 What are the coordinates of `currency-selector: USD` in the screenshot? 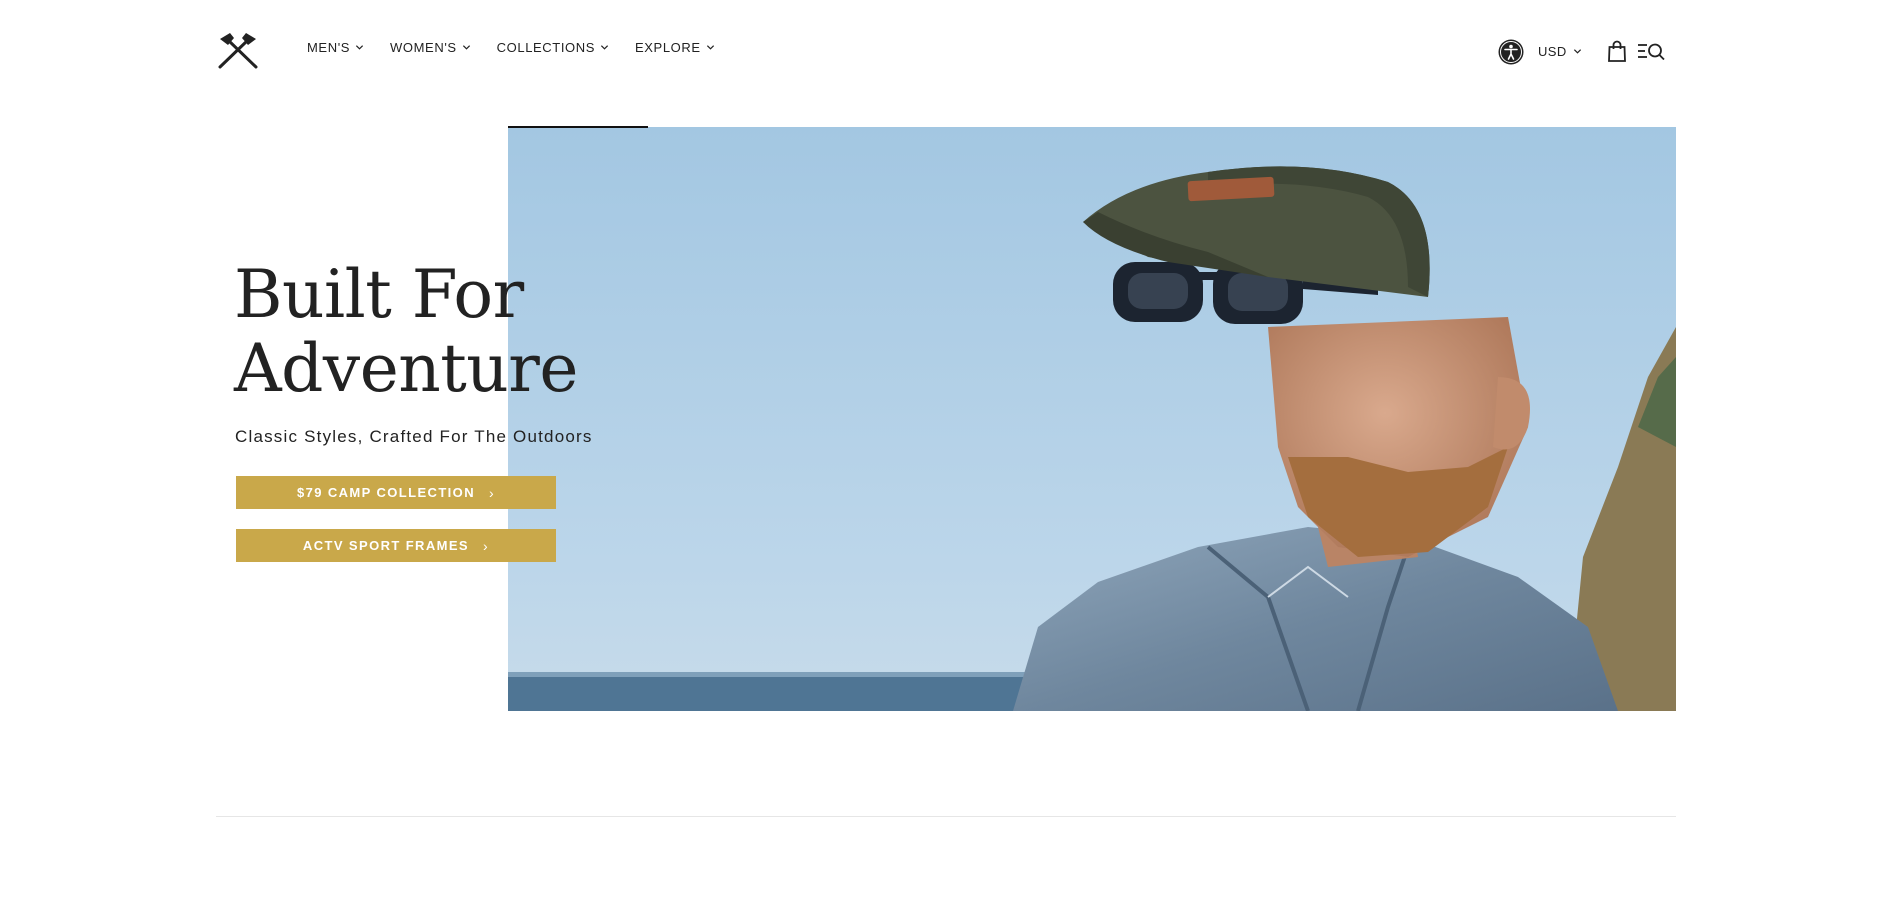 It's located at (1560, 51).